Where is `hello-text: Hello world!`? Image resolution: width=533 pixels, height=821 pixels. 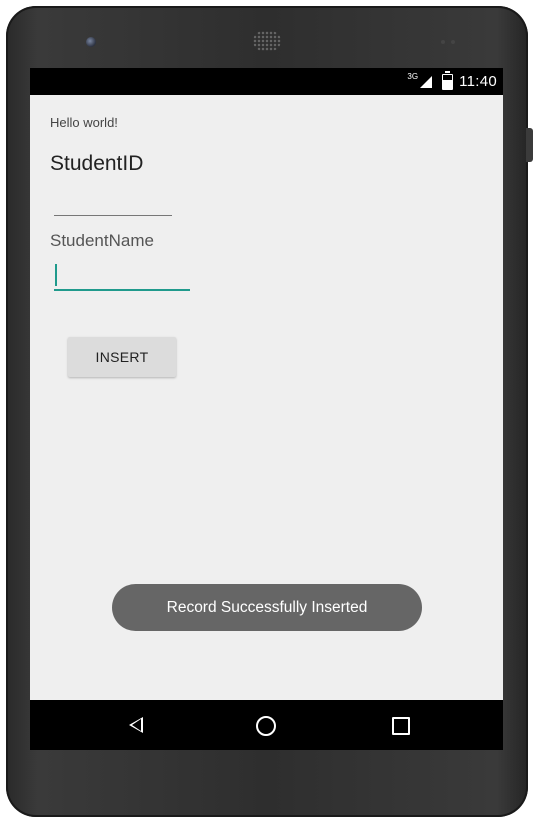 hello-text: Hello world! is located at coordinates (84, 122).